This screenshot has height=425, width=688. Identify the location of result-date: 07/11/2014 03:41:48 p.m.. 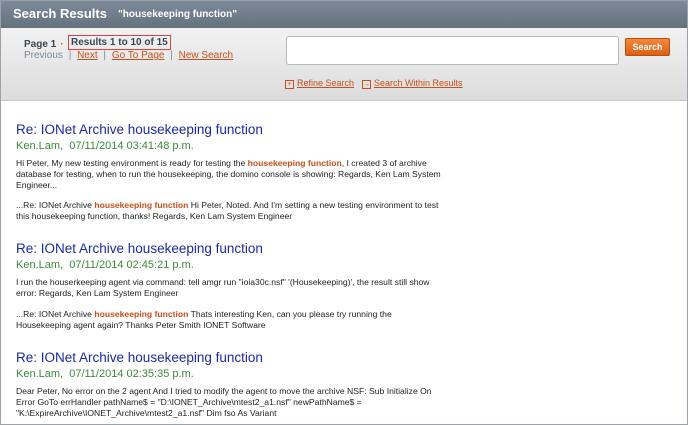
(131, 146).